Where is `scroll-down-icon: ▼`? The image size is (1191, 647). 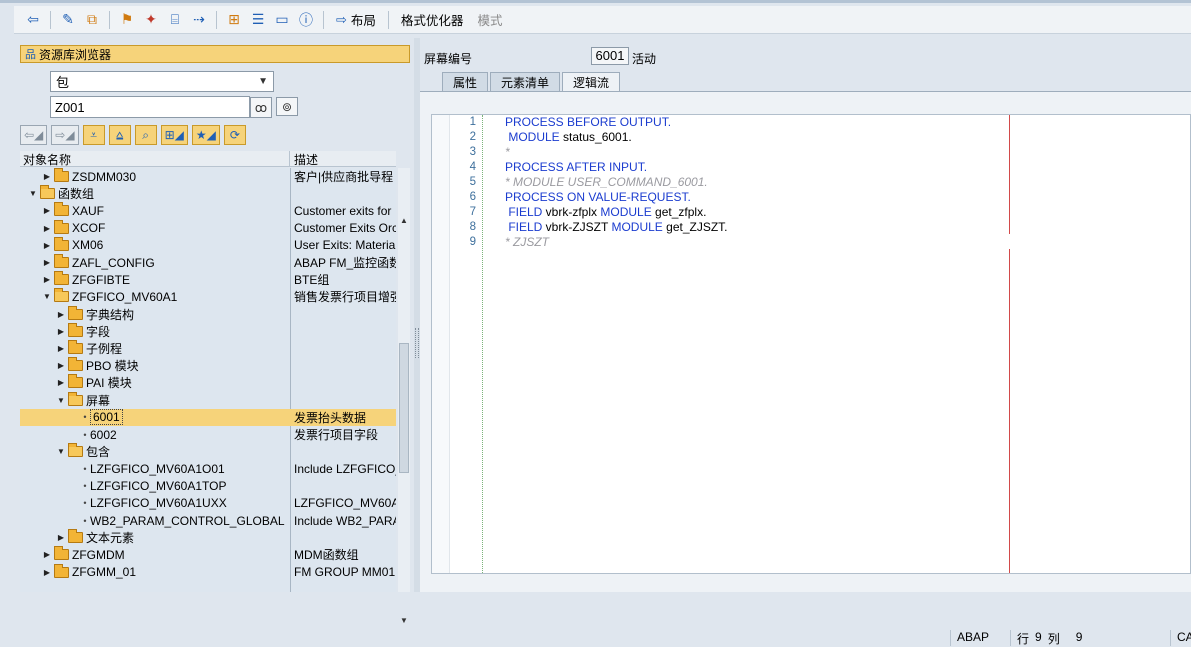 scroll-down-icon: ▼ is located at coordinates (404, 620).